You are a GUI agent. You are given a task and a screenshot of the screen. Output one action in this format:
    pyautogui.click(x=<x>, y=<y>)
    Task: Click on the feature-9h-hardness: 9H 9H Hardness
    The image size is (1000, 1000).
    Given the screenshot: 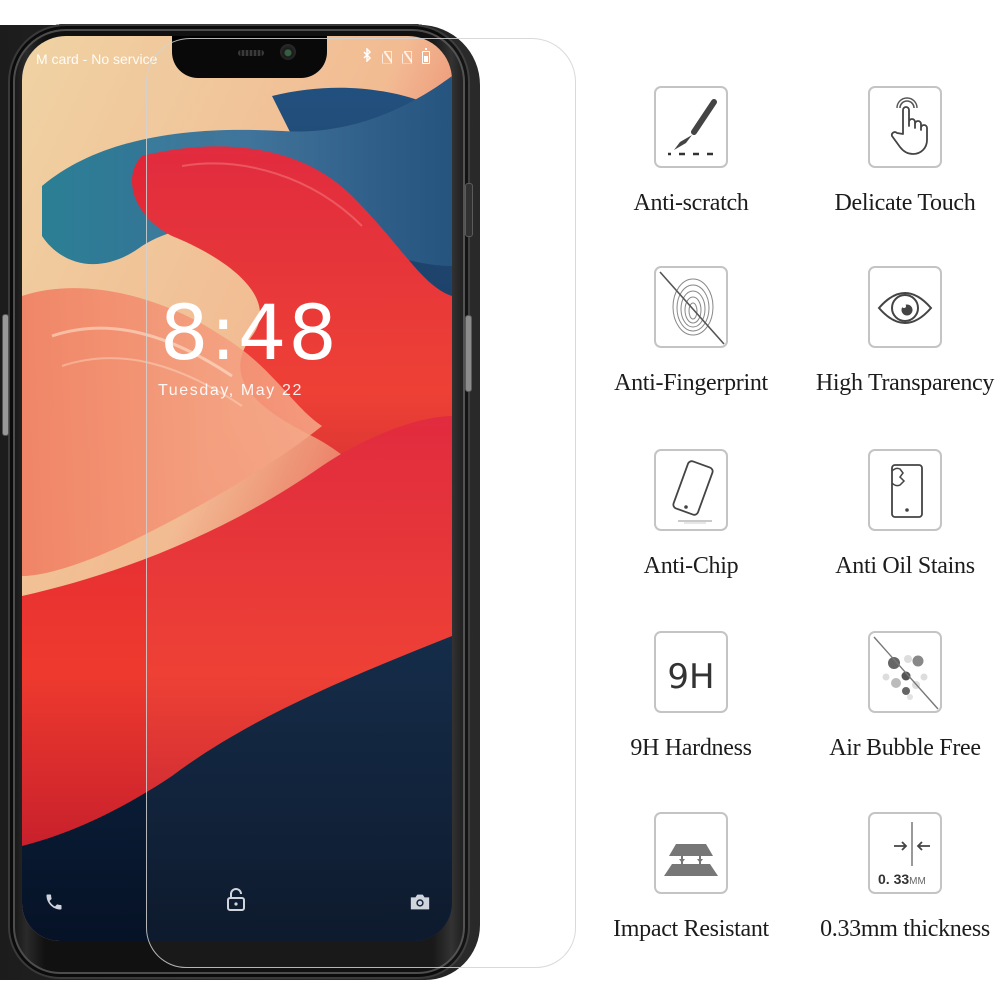 What is the action you would take?
    pyautogui.click(x=691, y=696)
    